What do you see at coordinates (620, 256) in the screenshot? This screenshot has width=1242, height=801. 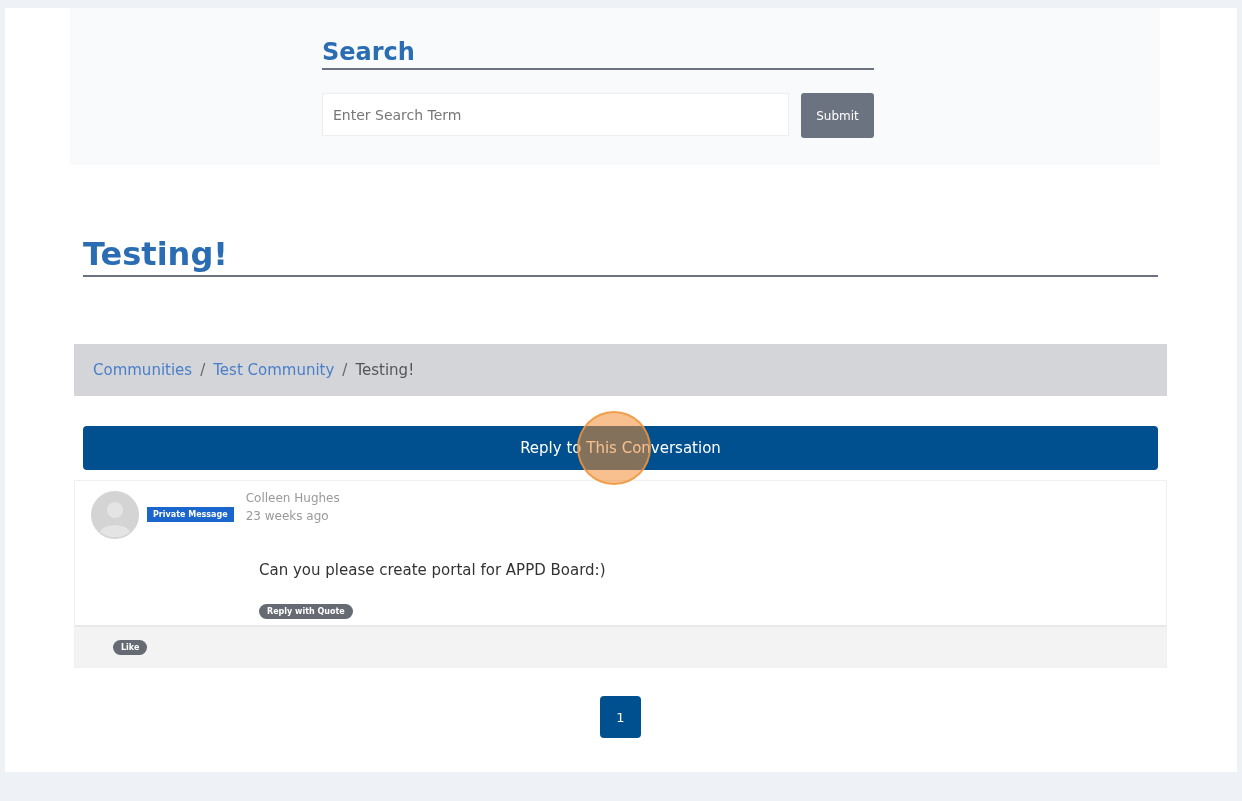 I see `topic-title: Testing!` at bounding box center [620, 256].